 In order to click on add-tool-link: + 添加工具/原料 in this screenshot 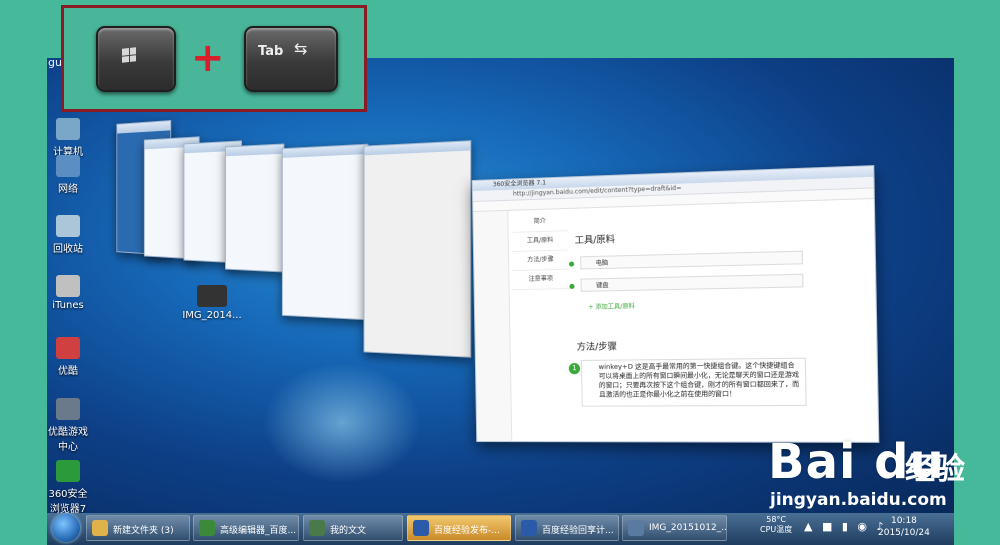, I will do `click(611, 306)`.